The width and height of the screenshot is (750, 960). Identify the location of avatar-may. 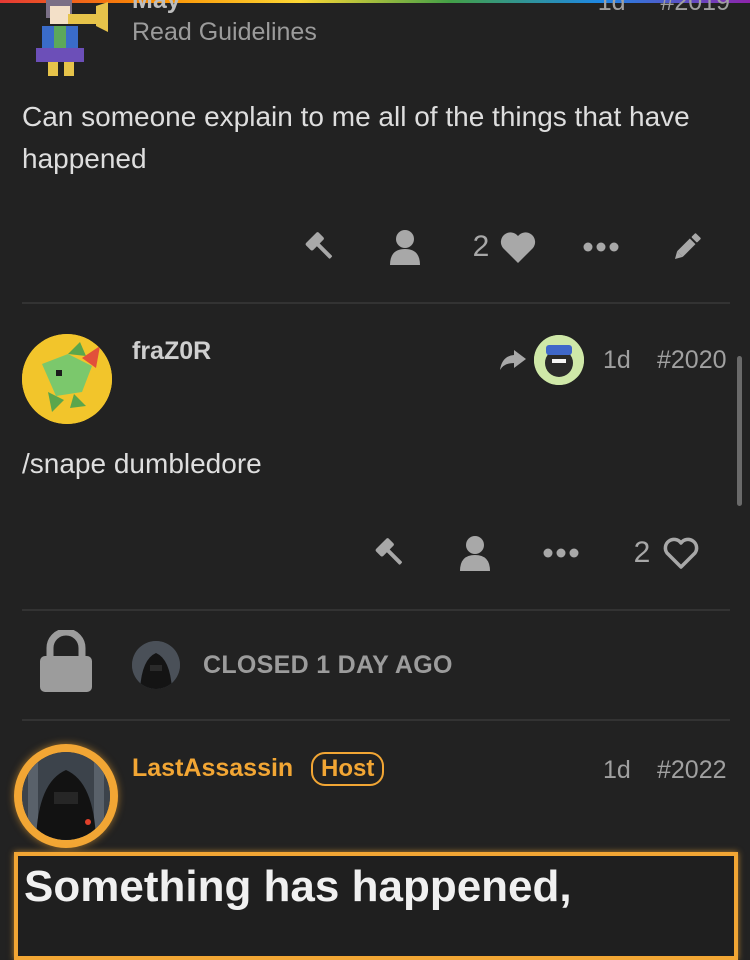
(67, 39).